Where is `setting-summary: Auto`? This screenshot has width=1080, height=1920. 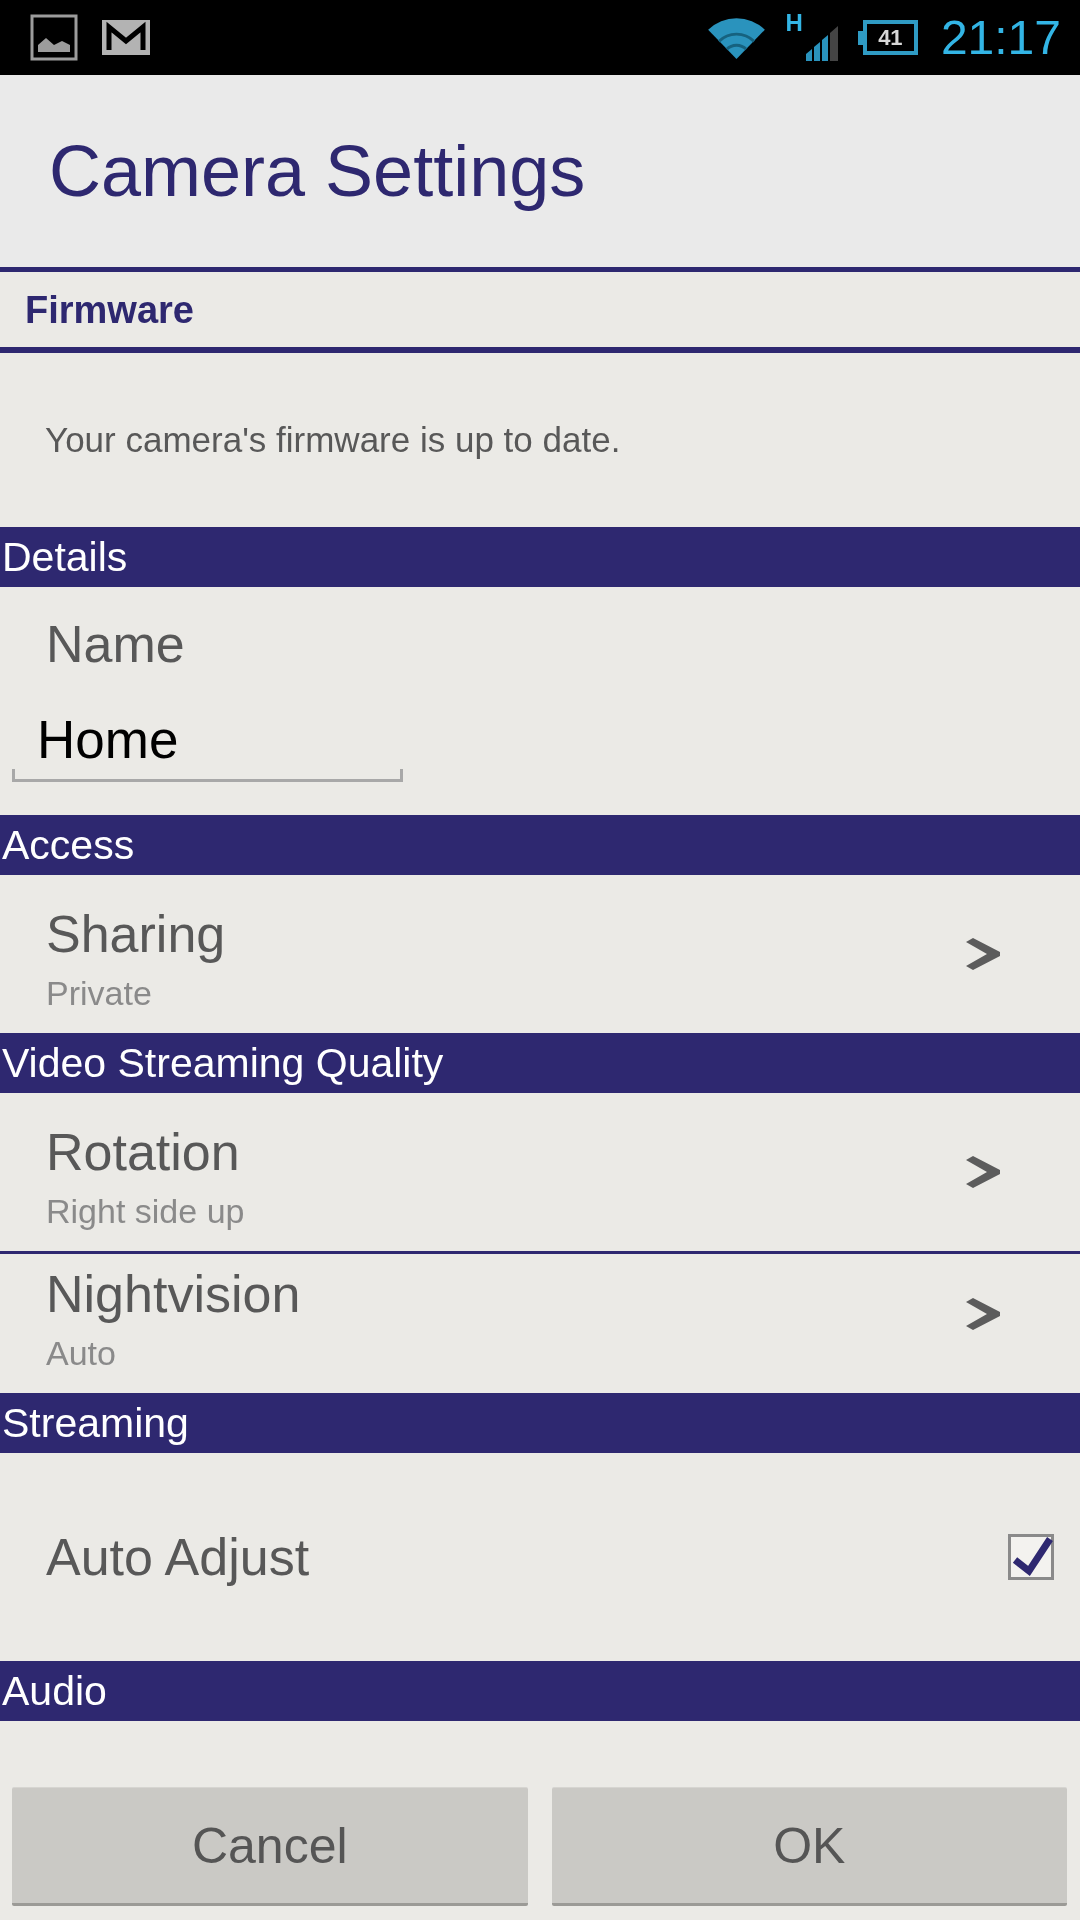 setting-summary: Auto is located at coordinates (81, 1353).